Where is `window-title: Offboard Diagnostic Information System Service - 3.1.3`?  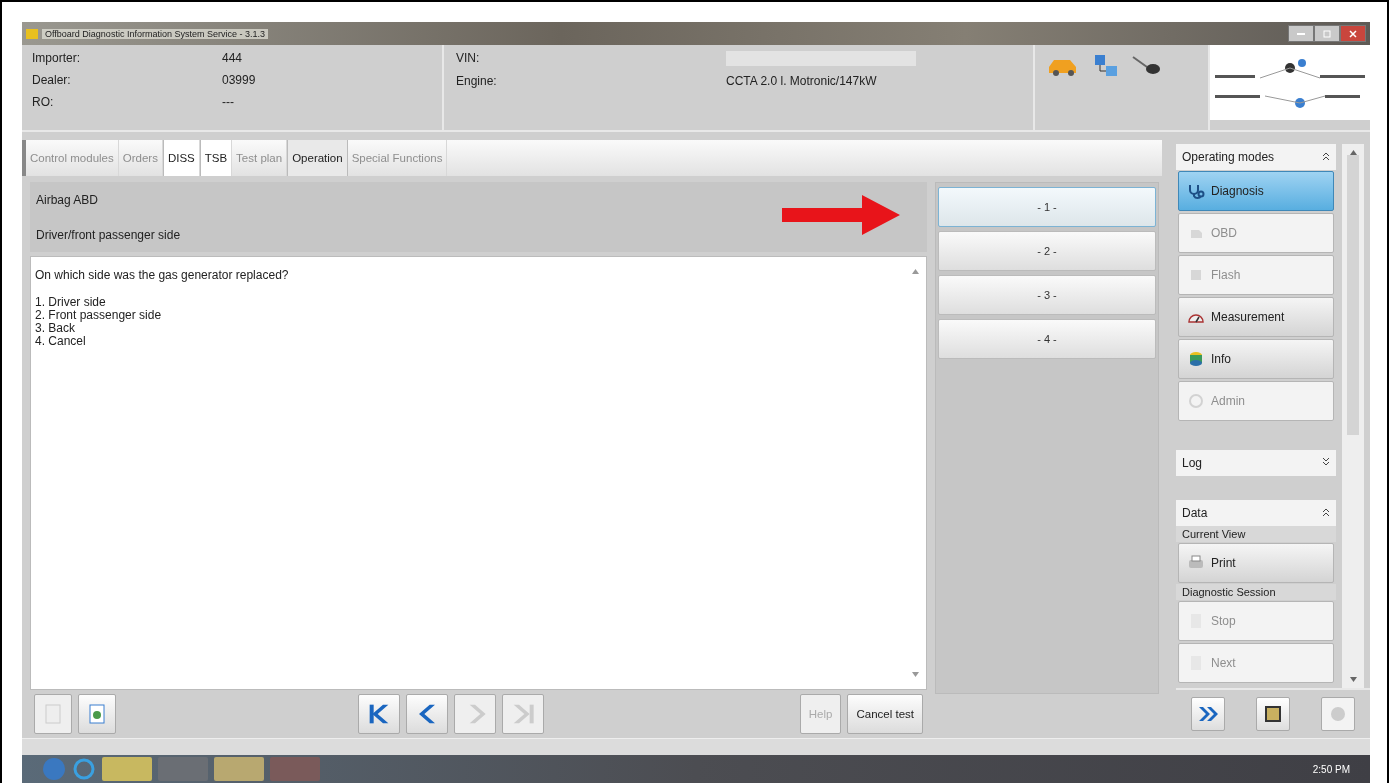 window-title: Offboard Diagnostic Information System Service - 3.1.3 is located at coordinates (155, 33).